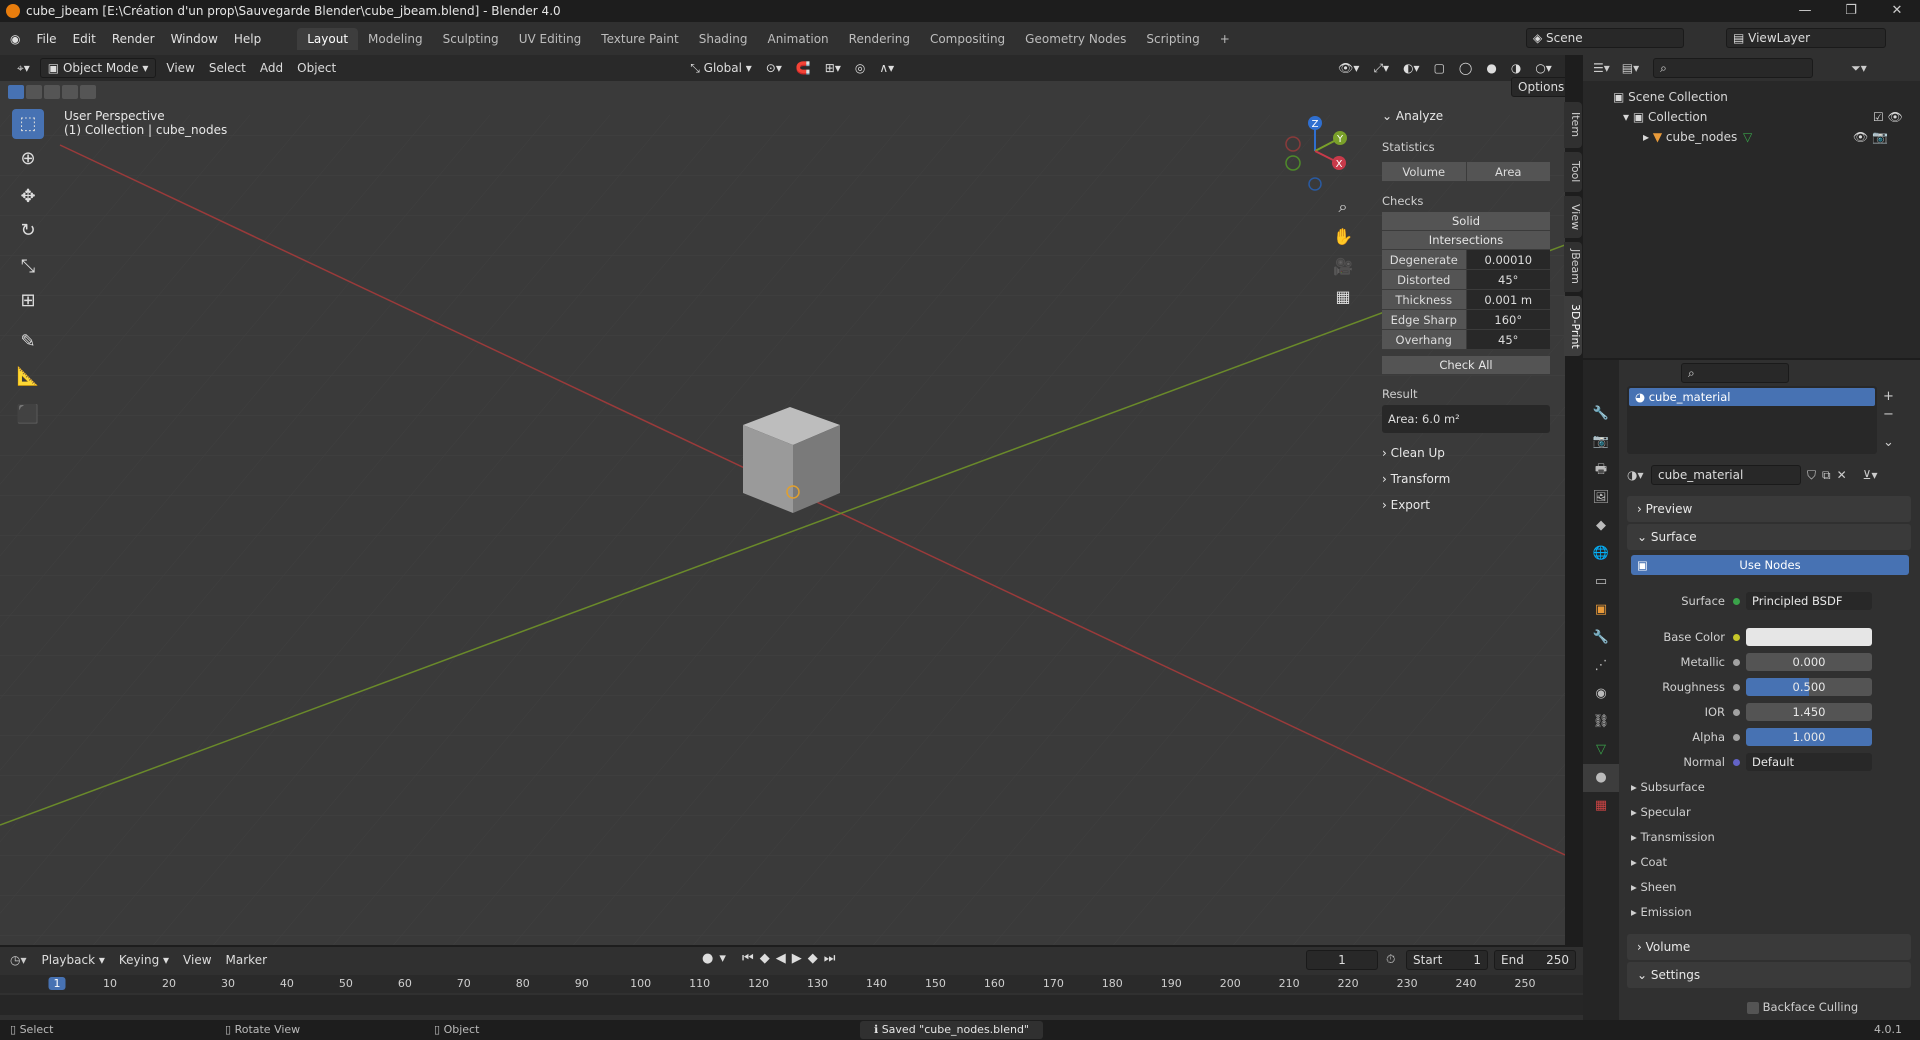  What do you see at coordinates (1601, 778) in the screenshot?
I see `material-props-icon: ●` at bounding box center [1601, 778].